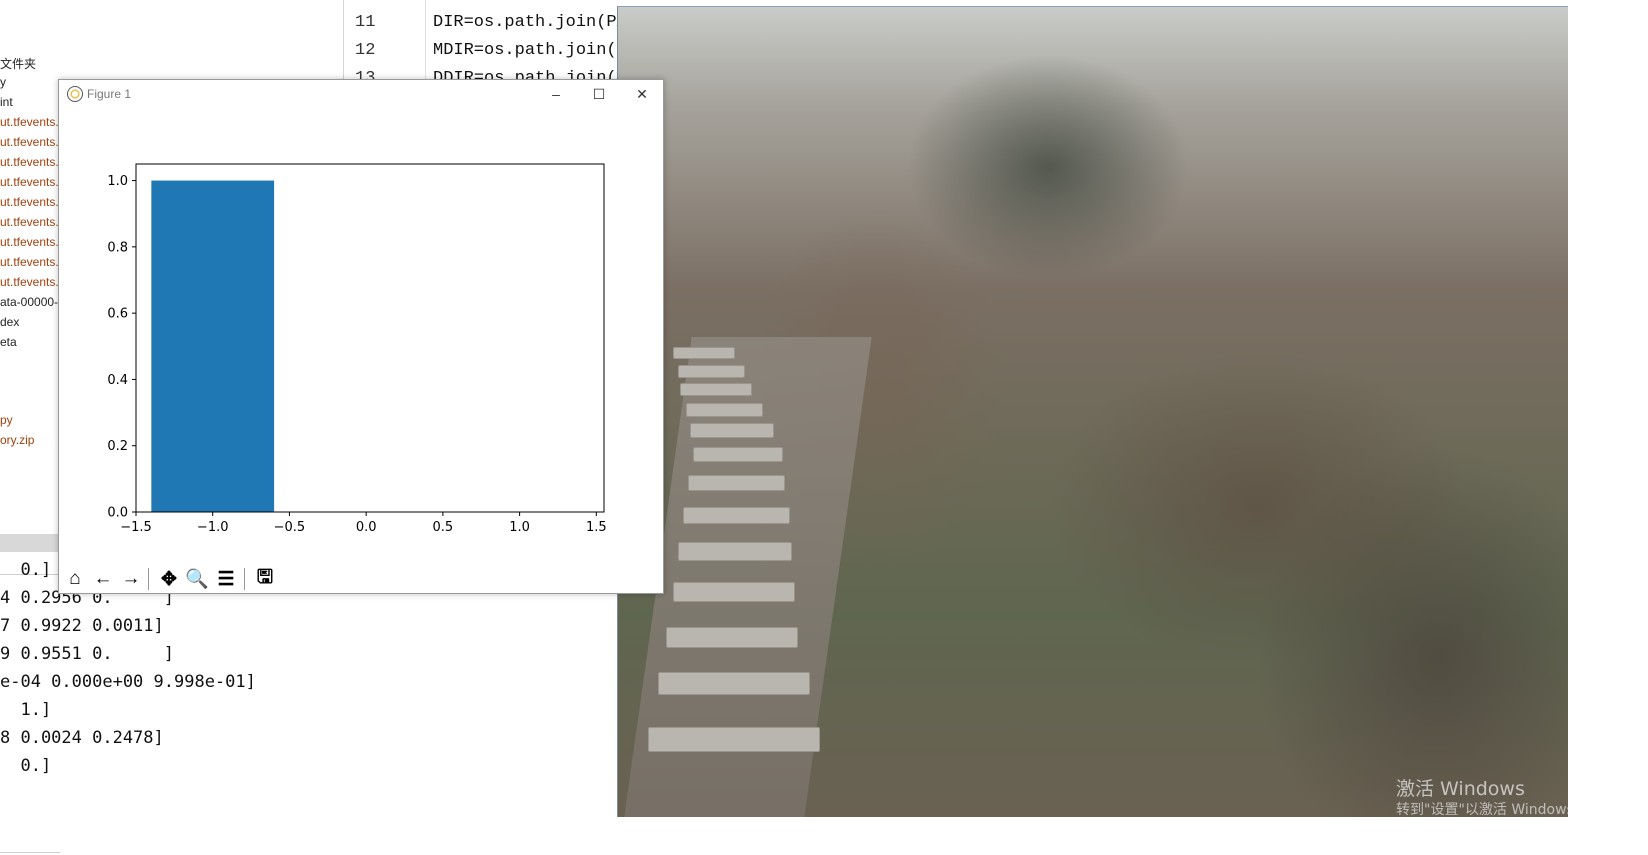  What do you see at coordinates (361, 94) in the screenshot?
I see `window-titlebar: Figure 1 – ☐ ✕` at bounding box center [361, 94].